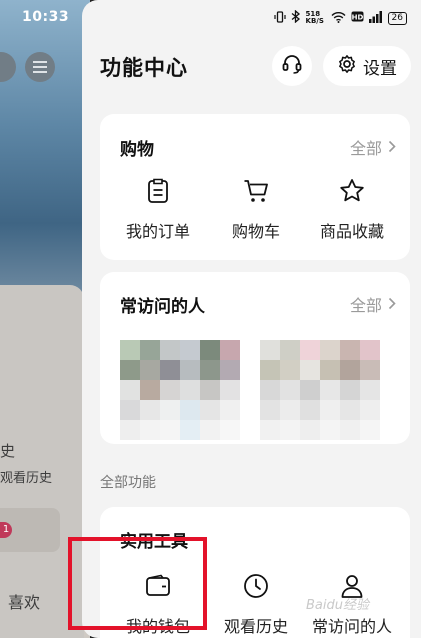  Describe the element at coordinates (144, 68) in the screenshot. I see `page-title: 功能中心` at that location.